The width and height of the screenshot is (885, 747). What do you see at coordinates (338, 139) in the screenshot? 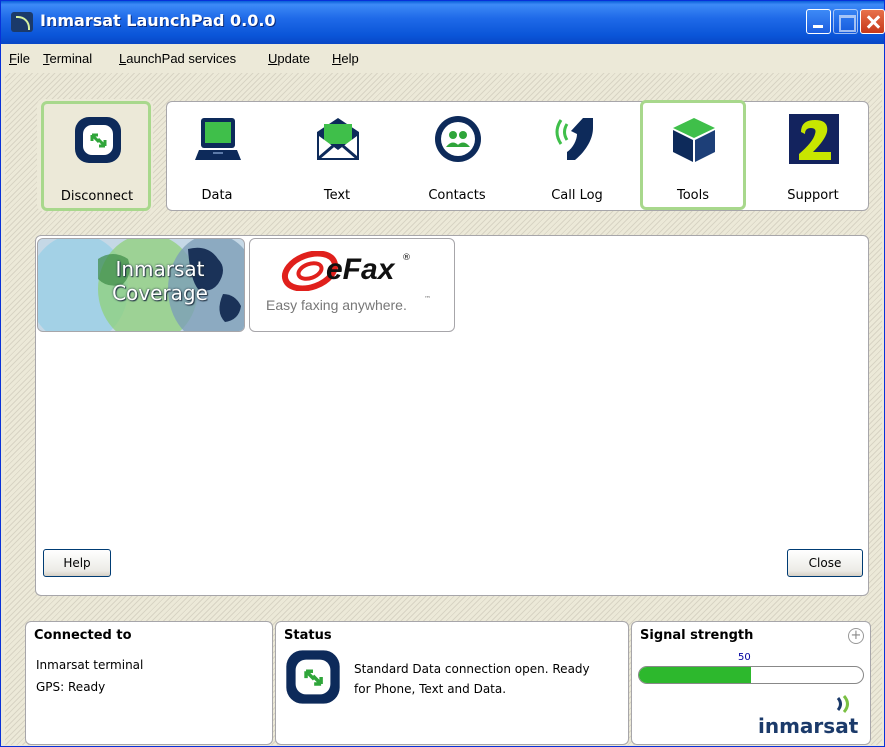
I see `envelope-icon` at bounding box center [338, 139].